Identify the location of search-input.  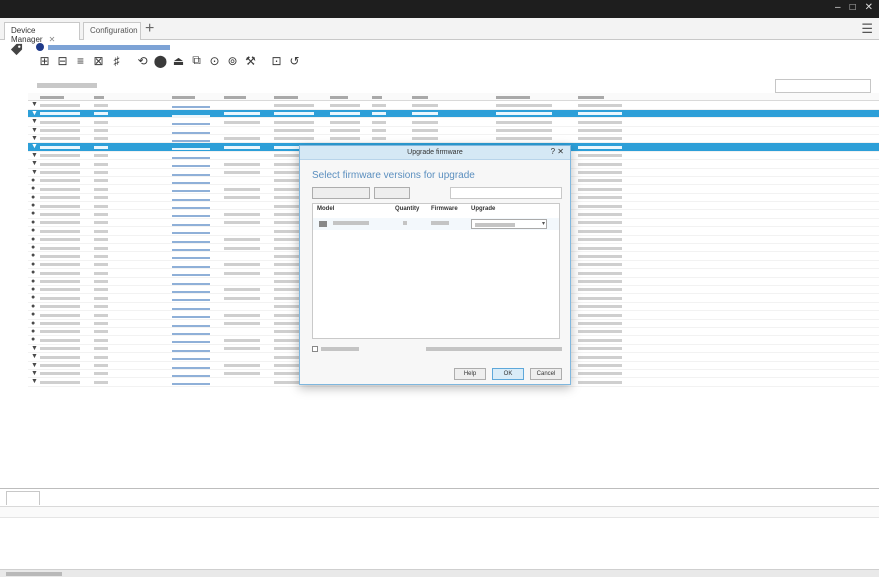
(823, 86).